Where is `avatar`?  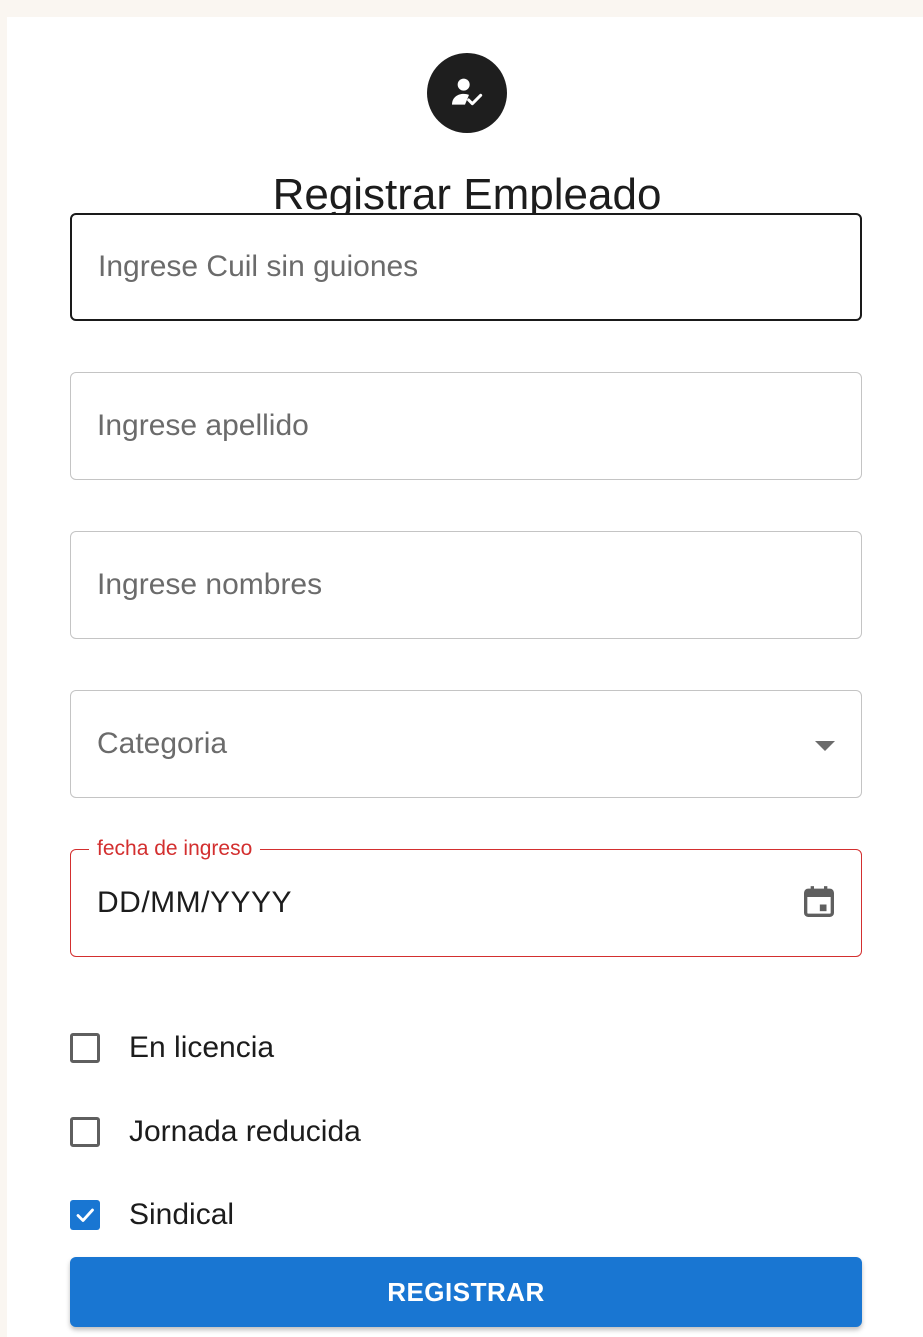
avatar is located at coordinates (467, 93).